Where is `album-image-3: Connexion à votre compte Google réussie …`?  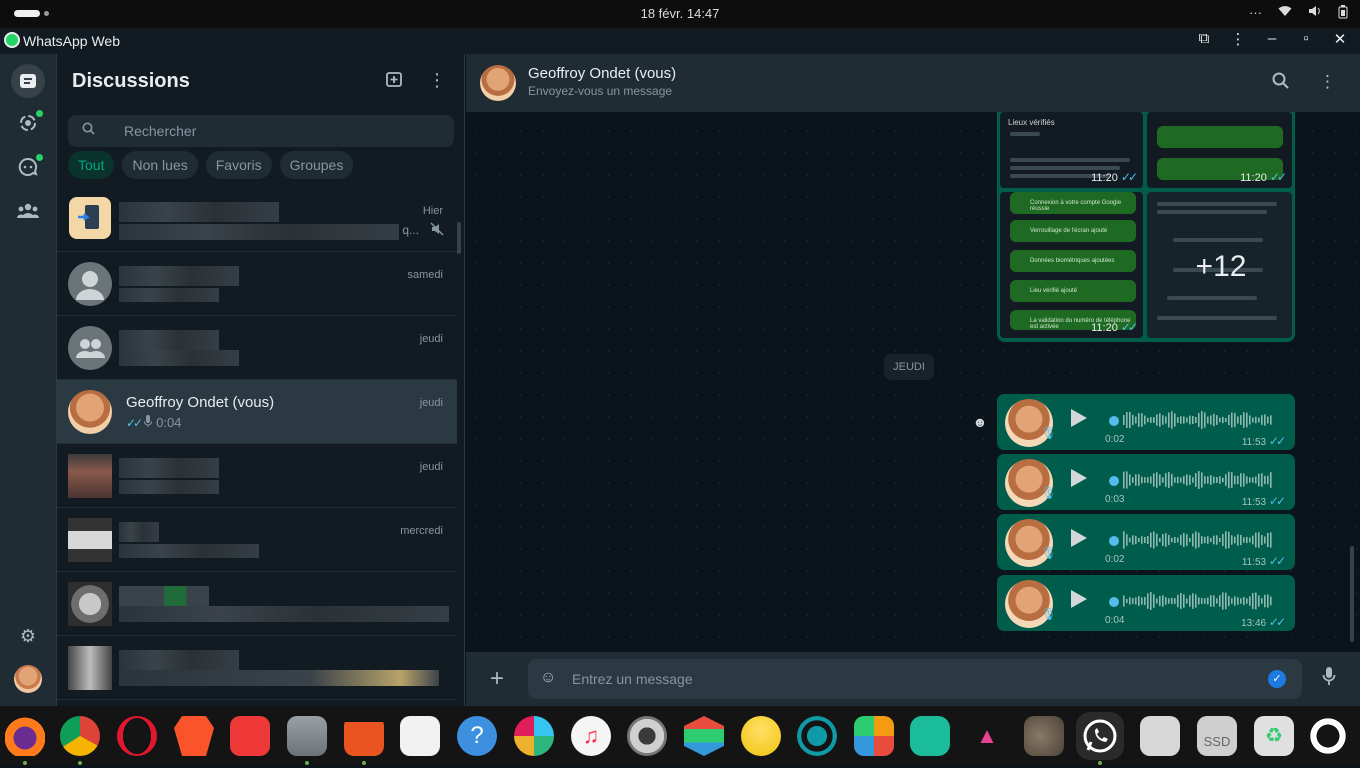 album-image-3: Connexion à votre compte Google réussie … is located at coordinates (1071, 265).